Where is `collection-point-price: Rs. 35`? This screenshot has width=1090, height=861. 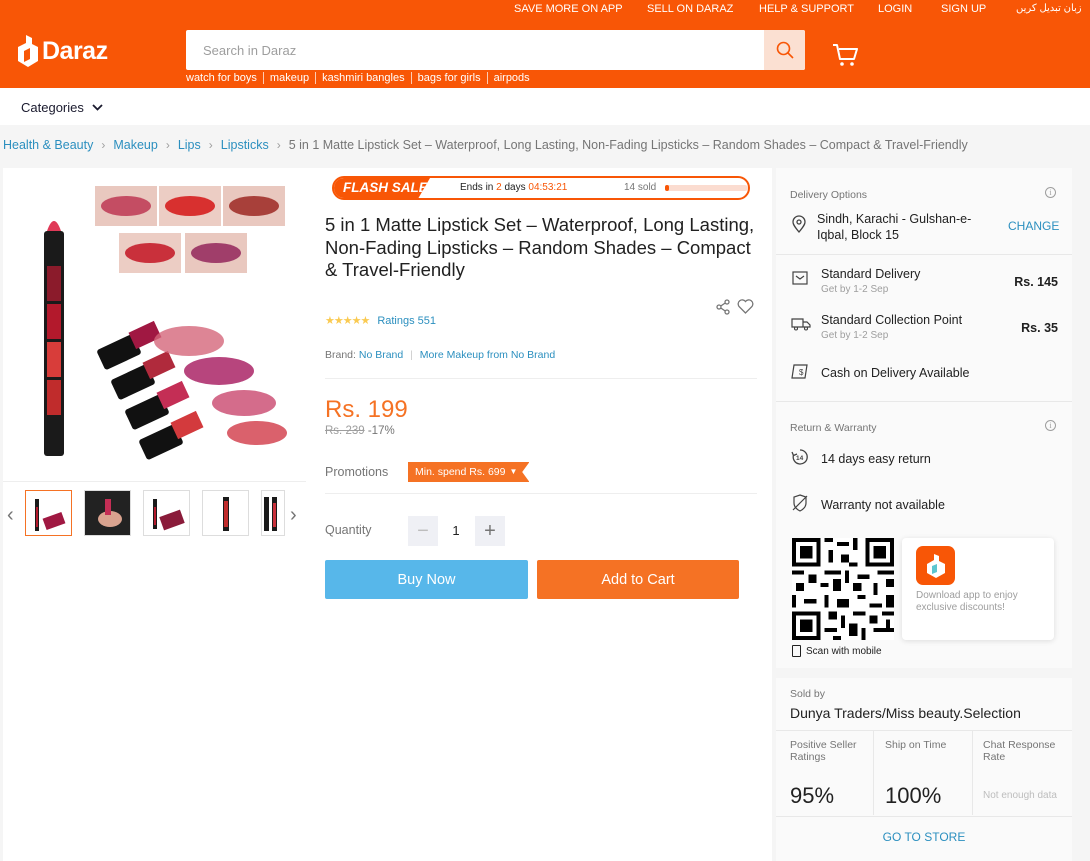 collection-point-price: Rs. 35 is located at coordinates (1039, 328).